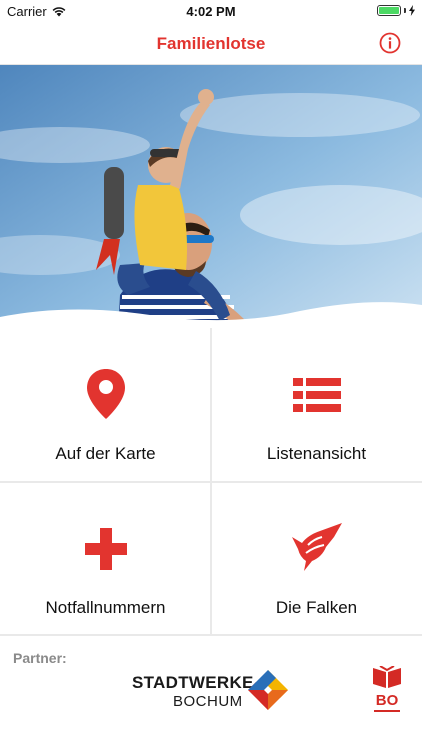  Describe the element at coordinates (105, 607) in the screenshot. I see `tile-label-notfall: Notfallnummern` at that location.